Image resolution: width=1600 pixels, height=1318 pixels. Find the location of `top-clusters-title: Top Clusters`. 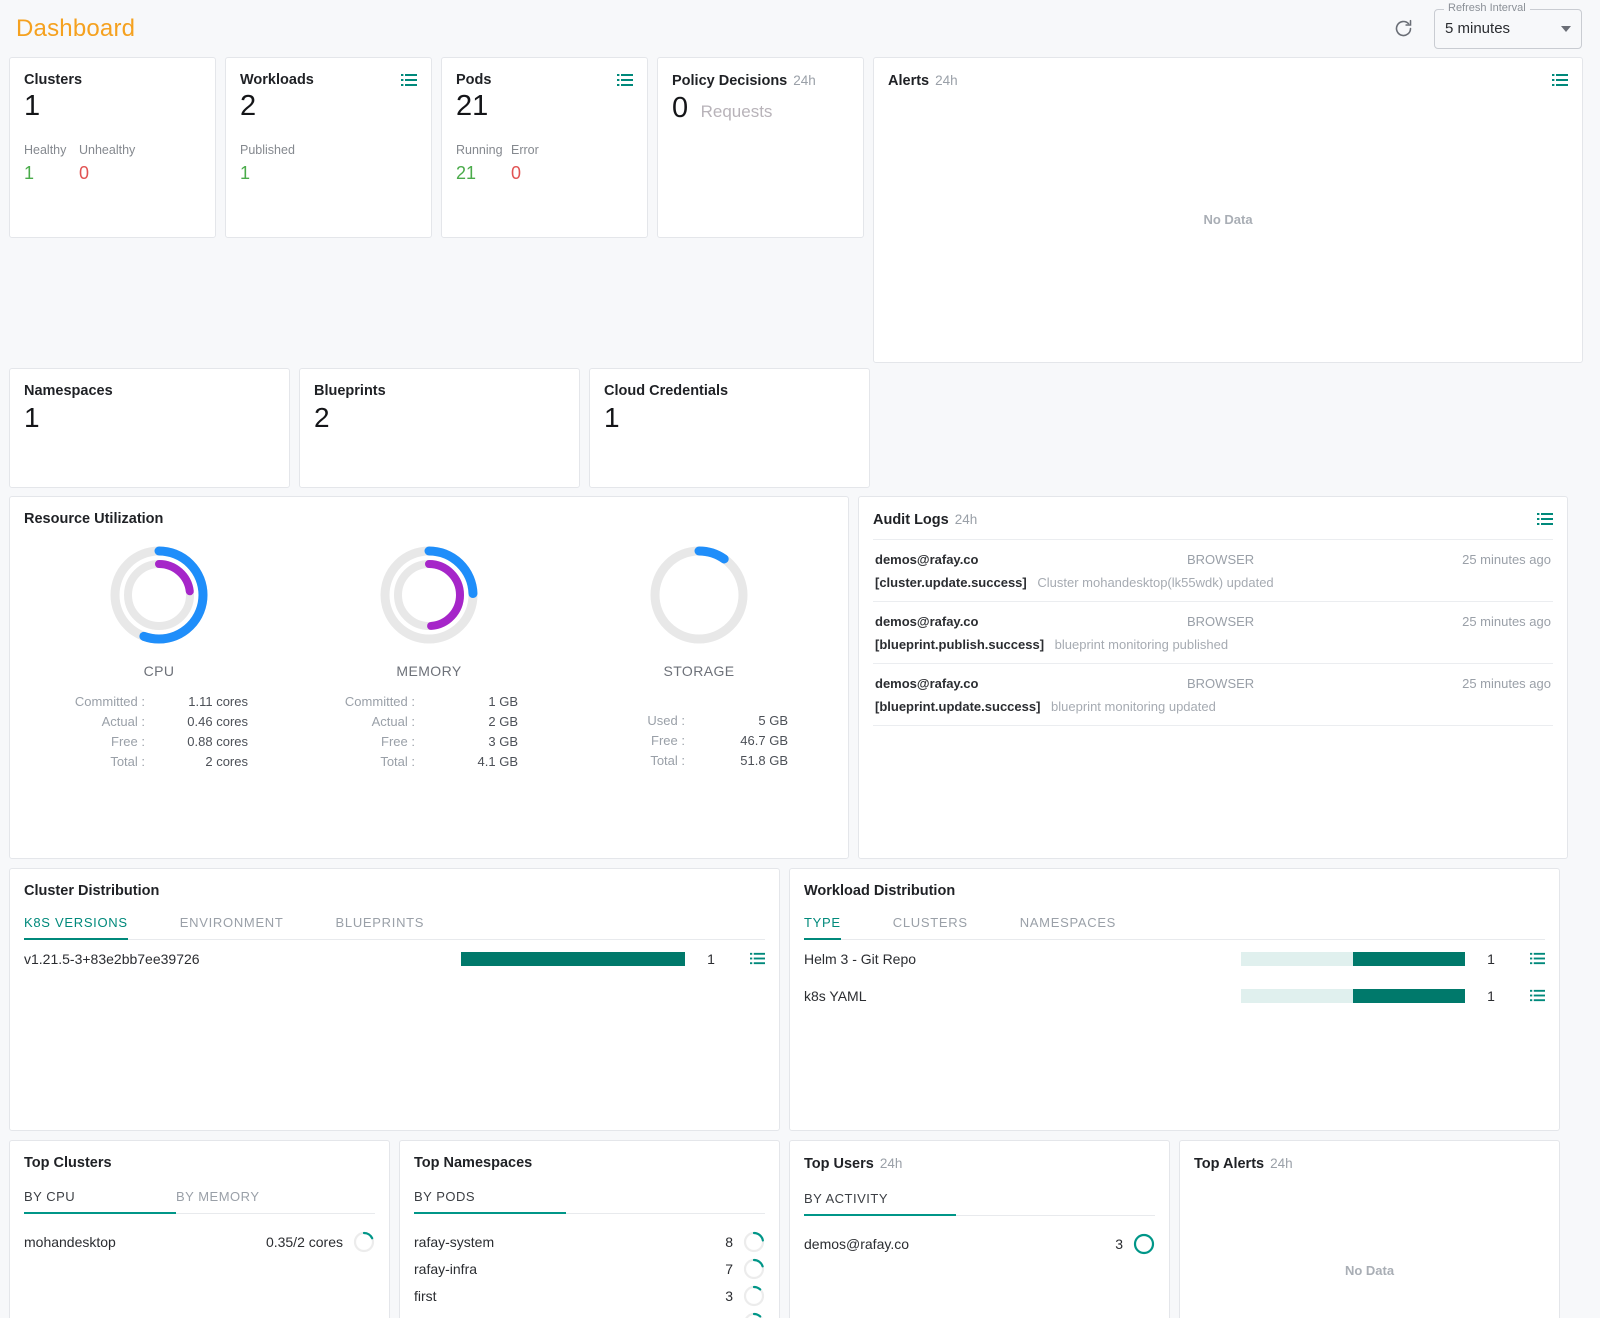

top-clusters-title: Top Clusters is located at coordinates (68, 1163).